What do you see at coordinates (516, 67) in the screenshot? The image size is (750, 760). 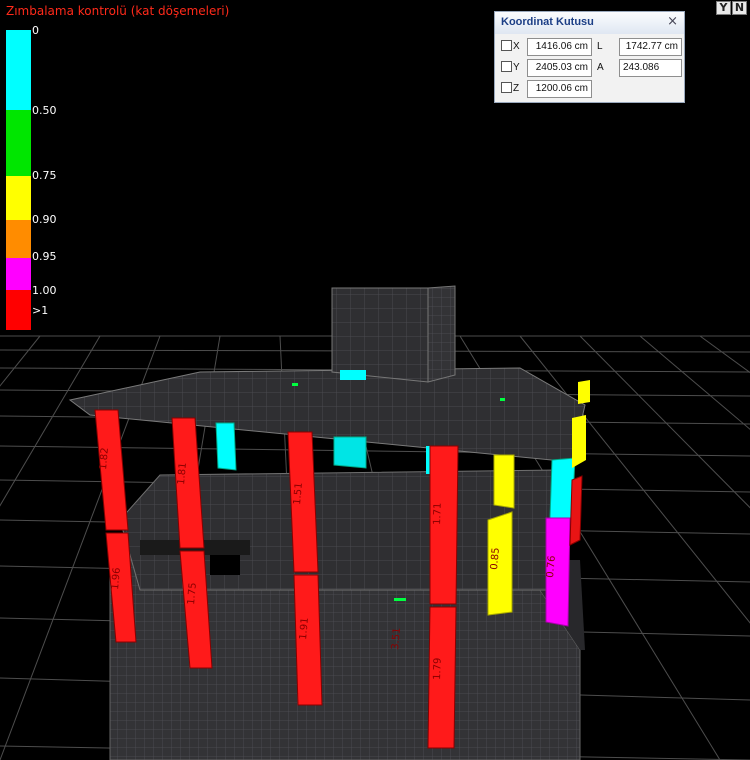 I see `y-label: Y` at bounding box center [516, 67].